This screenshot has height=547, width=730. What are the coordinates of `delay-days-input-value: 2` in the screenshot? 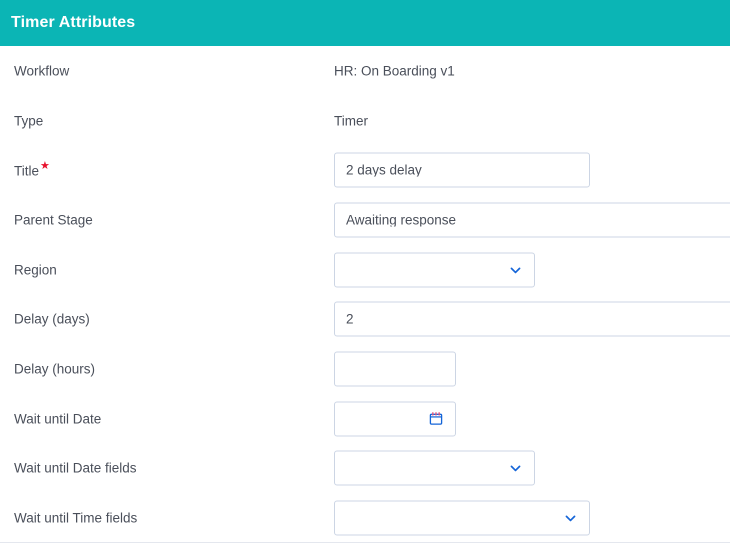 It's located at (350, 319).